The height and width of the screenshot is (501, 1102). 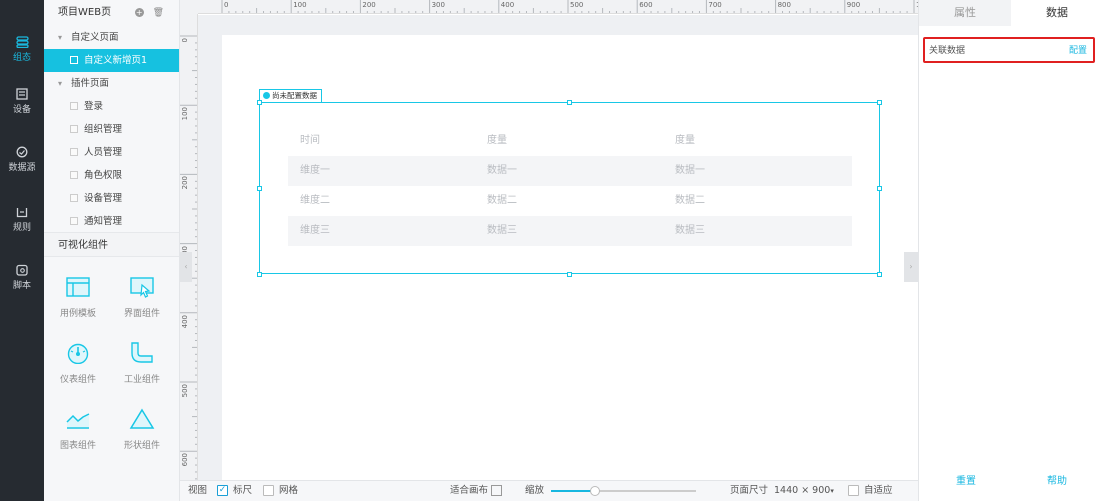 I want to click on ruler-tick-label: 600, so click(x=185, y=460).